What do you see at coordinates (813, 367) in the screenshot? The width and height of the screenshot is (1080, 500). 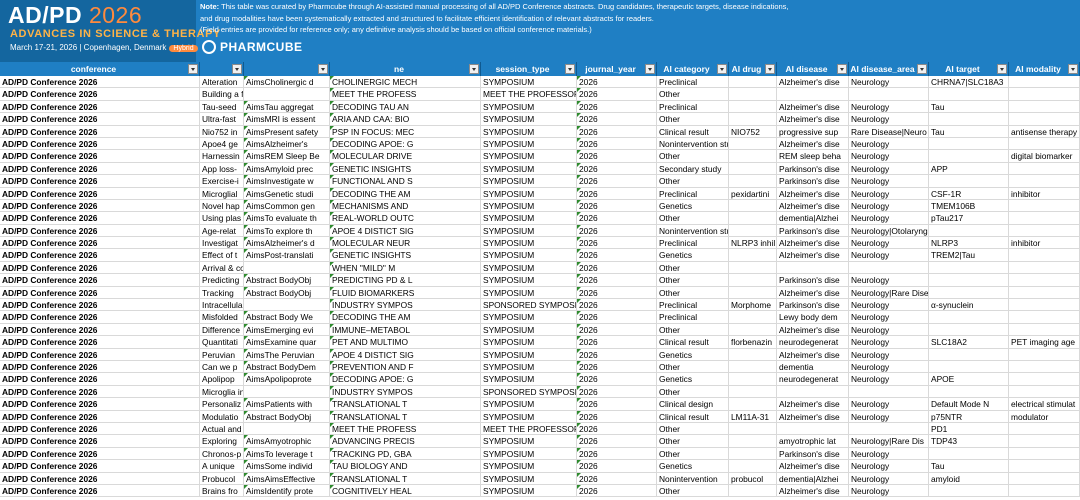 I see `cell-ai-disease: dementia` at bounding box center [813, 367].